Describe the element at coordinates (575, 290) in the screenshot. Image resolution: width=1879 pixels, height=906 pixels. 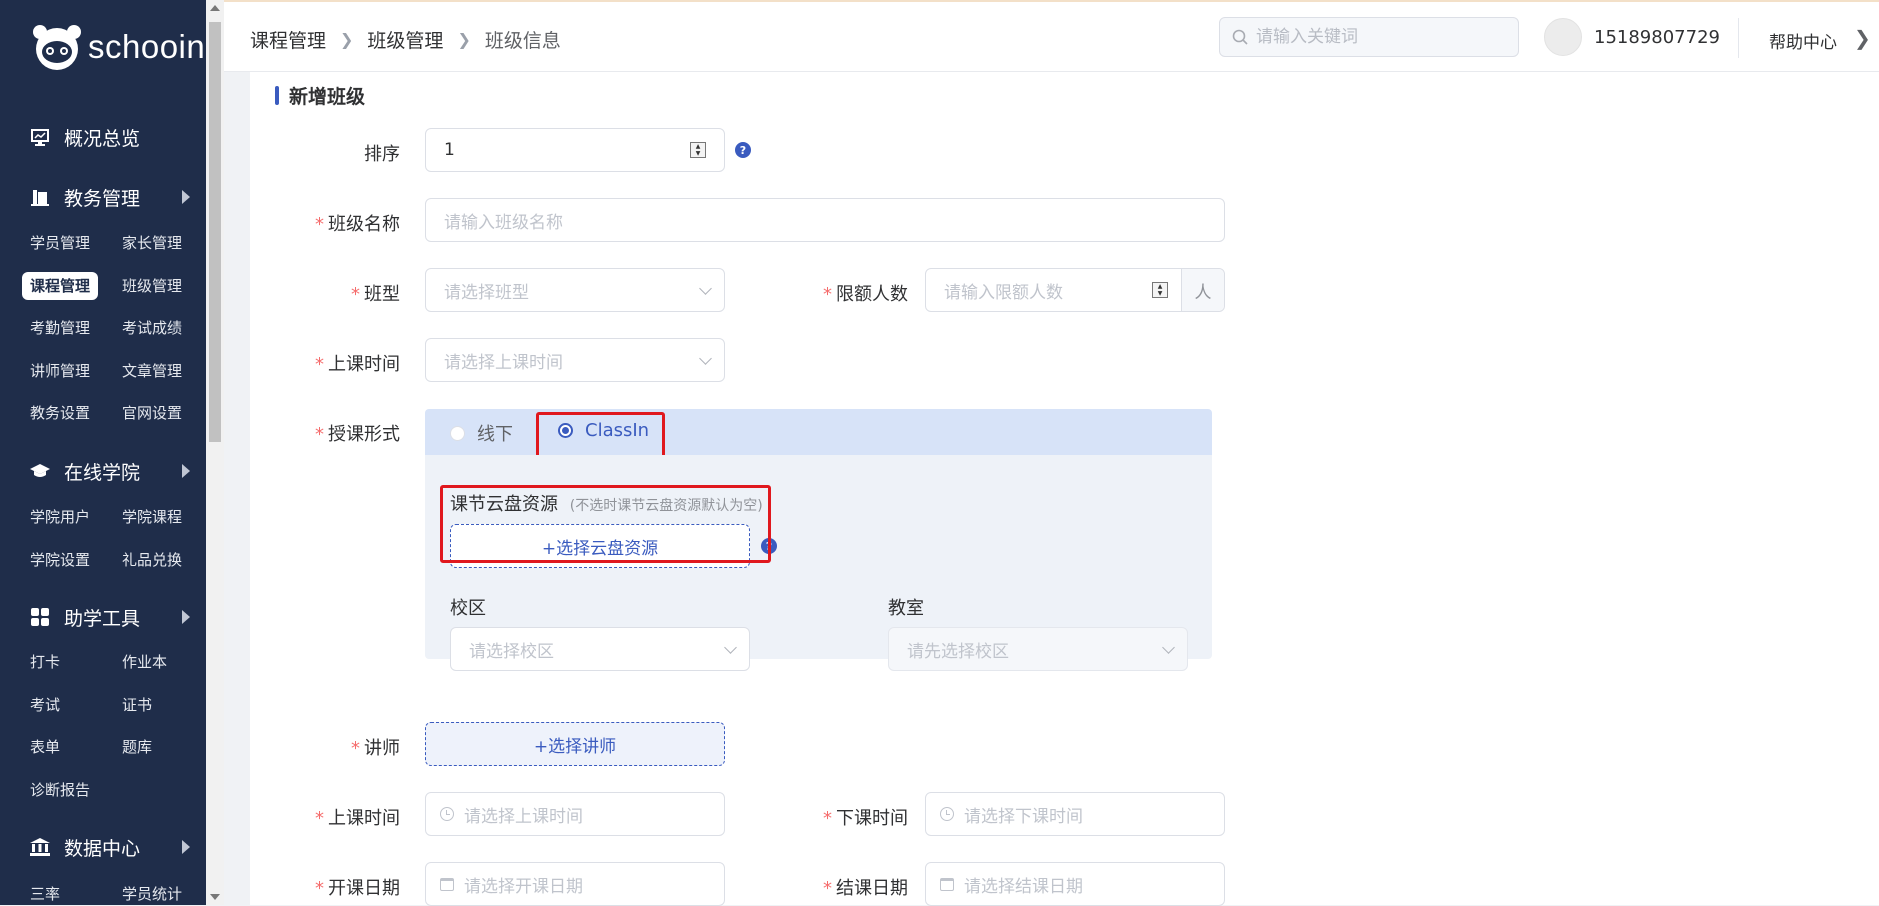
I see `class-type-select: 请选择班型` at that location.